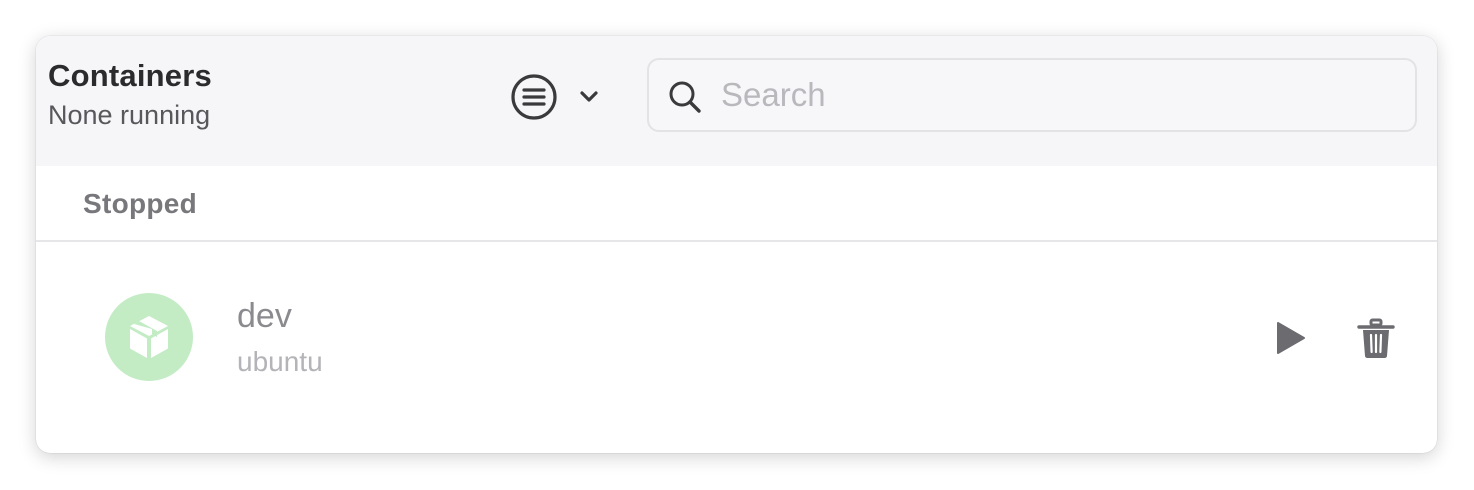 This screenshot has width=1474, height=490. What do you see at coordinates (129, 115) in the screenshot?
I see `running-status: None running` at bounding box center [129, 115].